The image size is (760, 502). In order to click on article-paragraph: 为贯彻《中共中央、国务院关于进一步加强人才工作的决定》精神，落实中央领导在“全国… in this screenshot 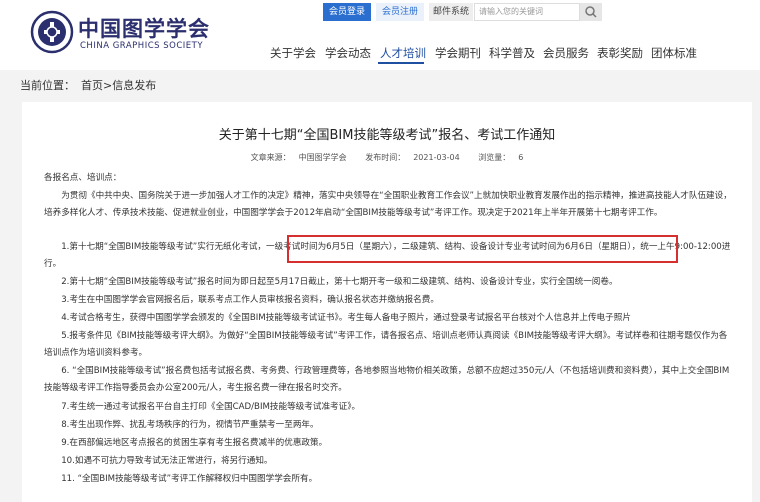, I will do `click(388, 204)`.